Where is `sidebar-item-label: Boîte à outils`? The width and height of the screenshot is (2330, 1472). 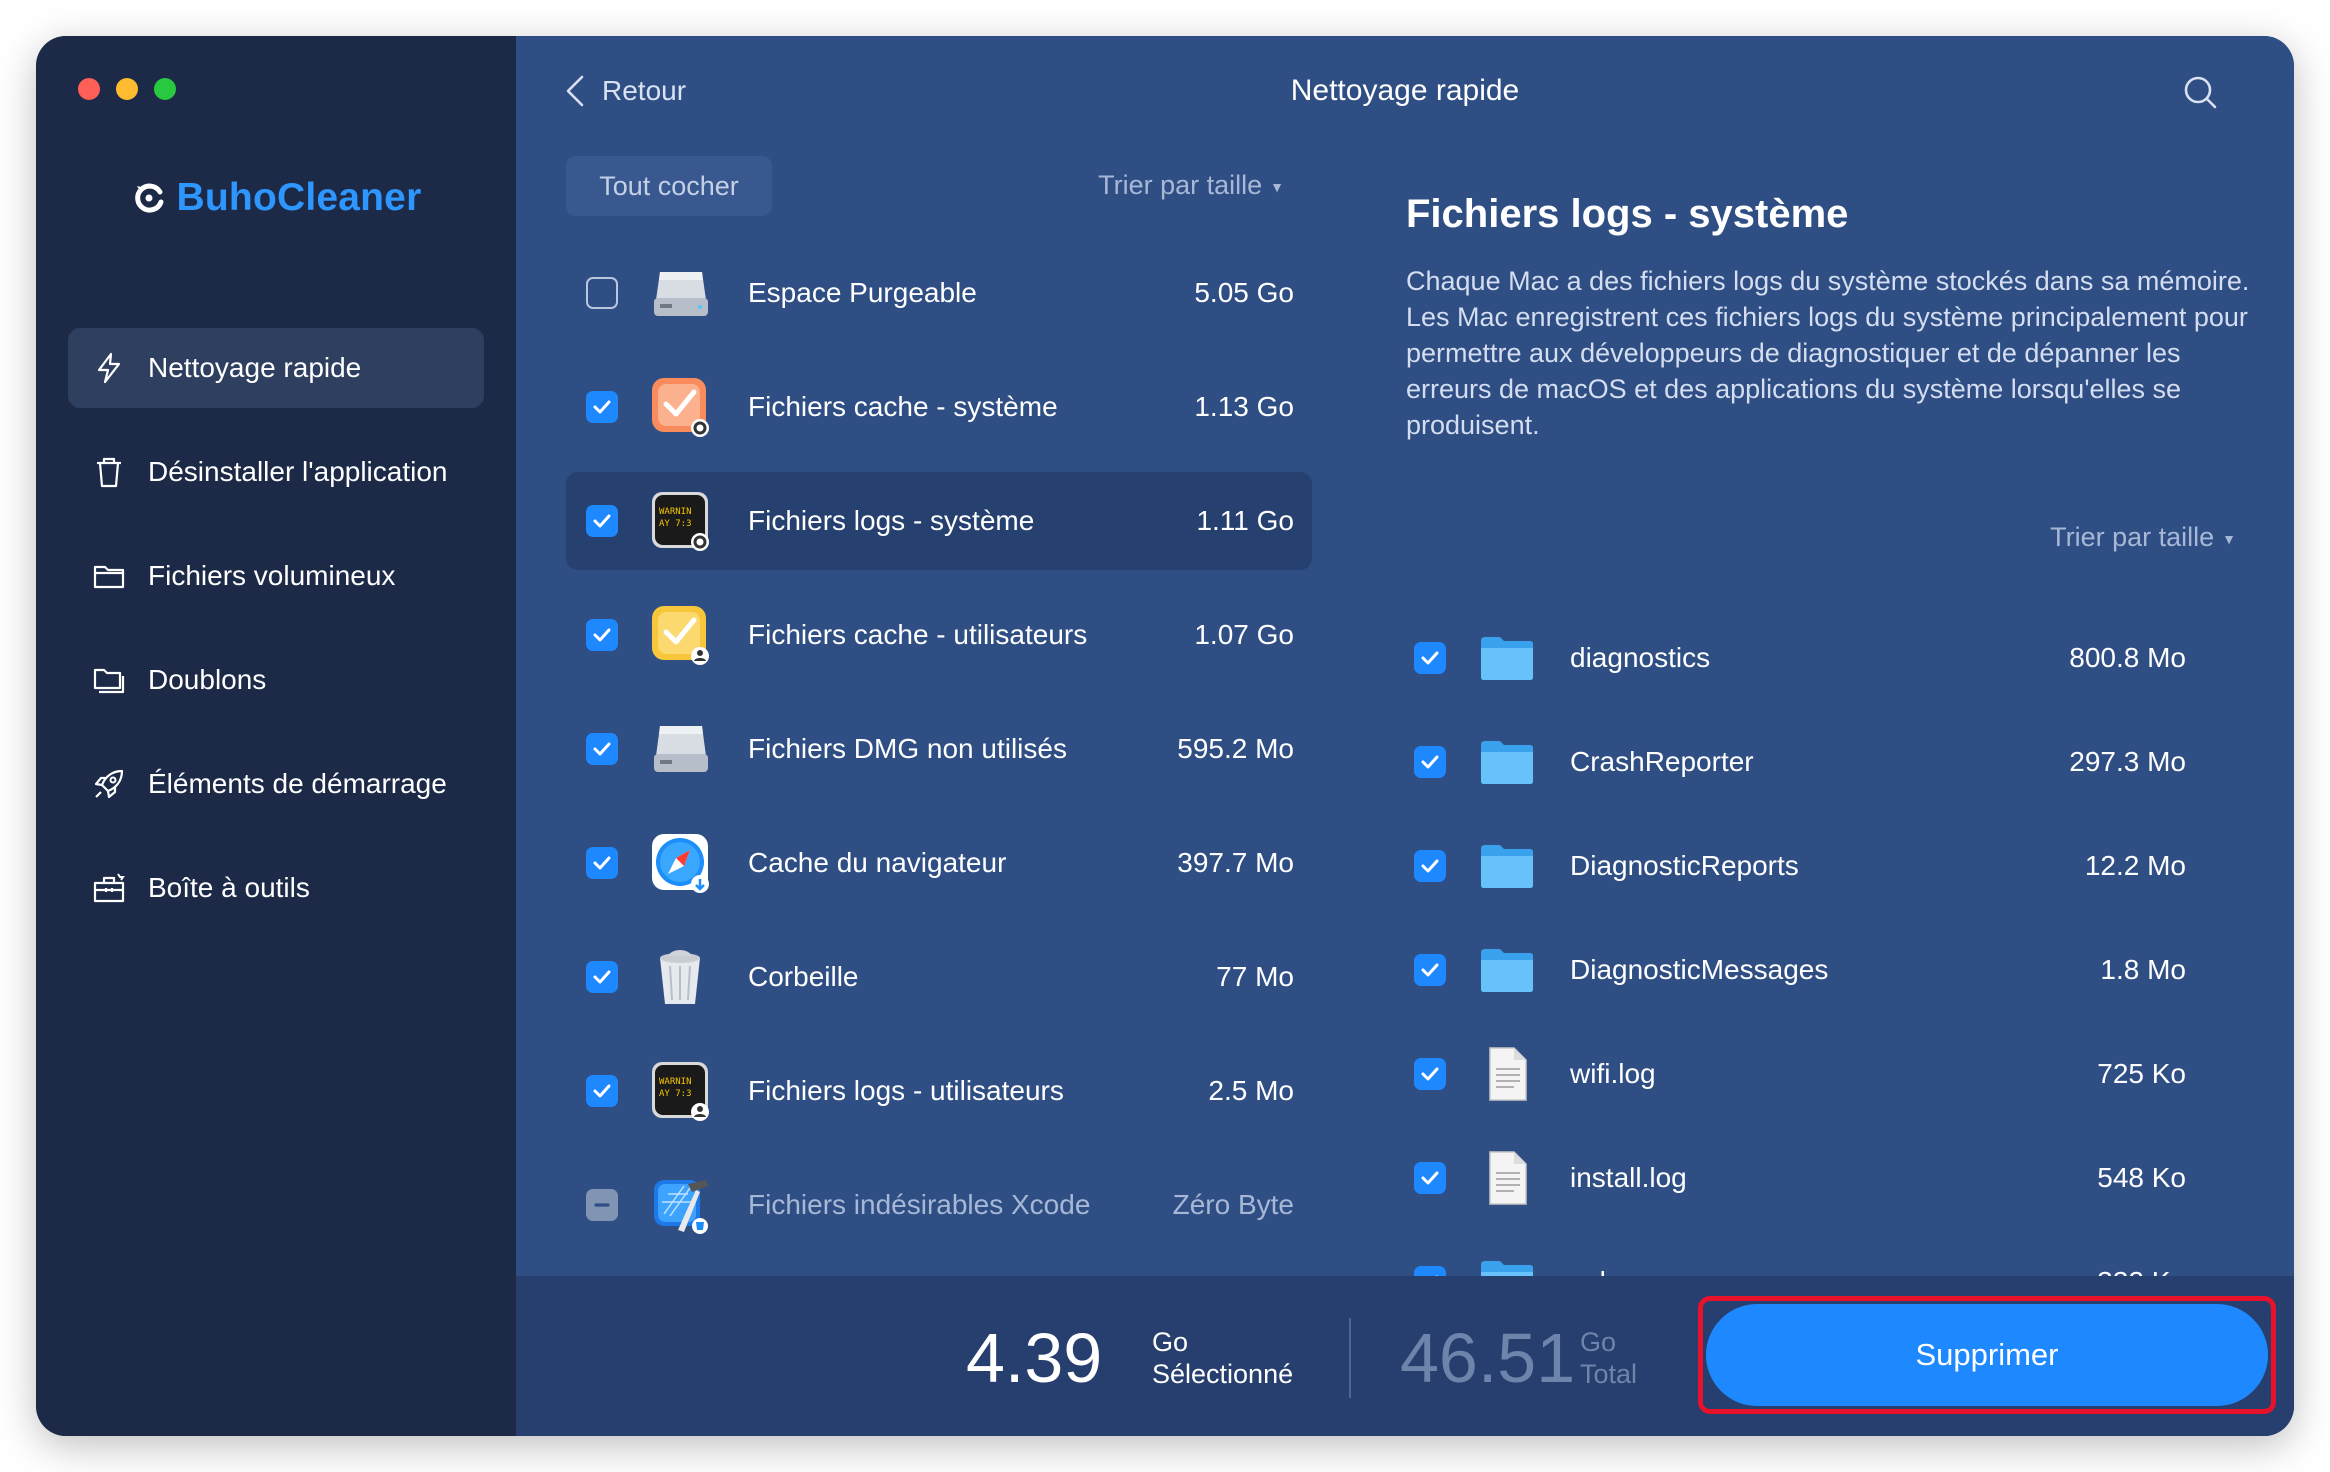
sidebar-item-label: Boîte à outils is located at coordinates (229, 887).